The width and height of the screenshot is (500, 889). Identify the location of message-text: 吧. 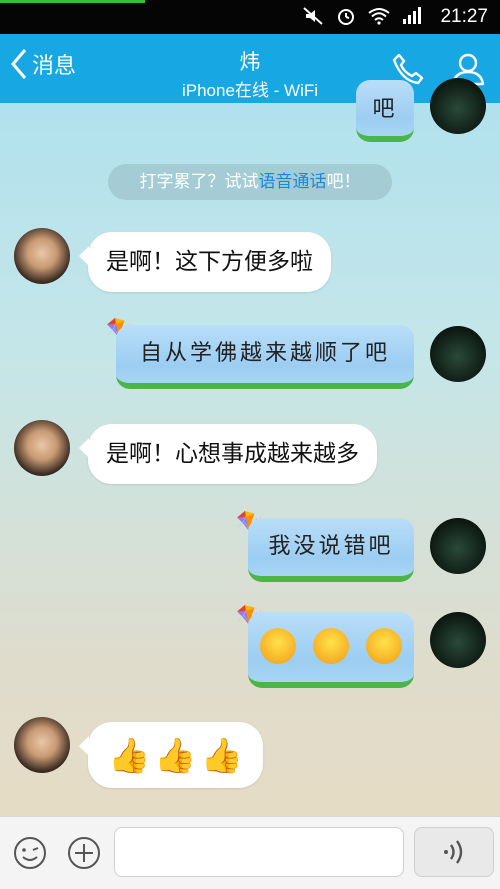
(385, 109).